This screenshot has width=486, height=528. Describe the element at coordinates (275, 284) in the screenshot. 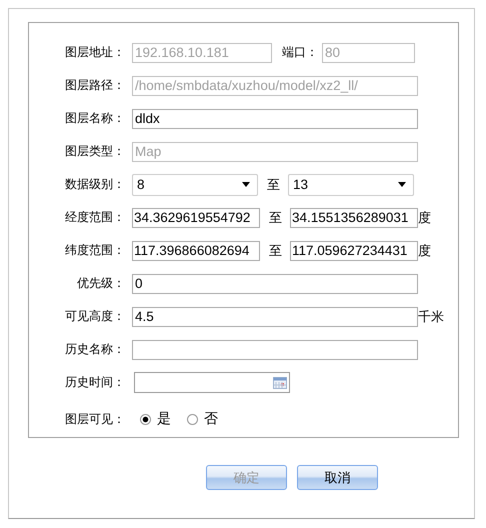

I see `input-field: 0` at that location.